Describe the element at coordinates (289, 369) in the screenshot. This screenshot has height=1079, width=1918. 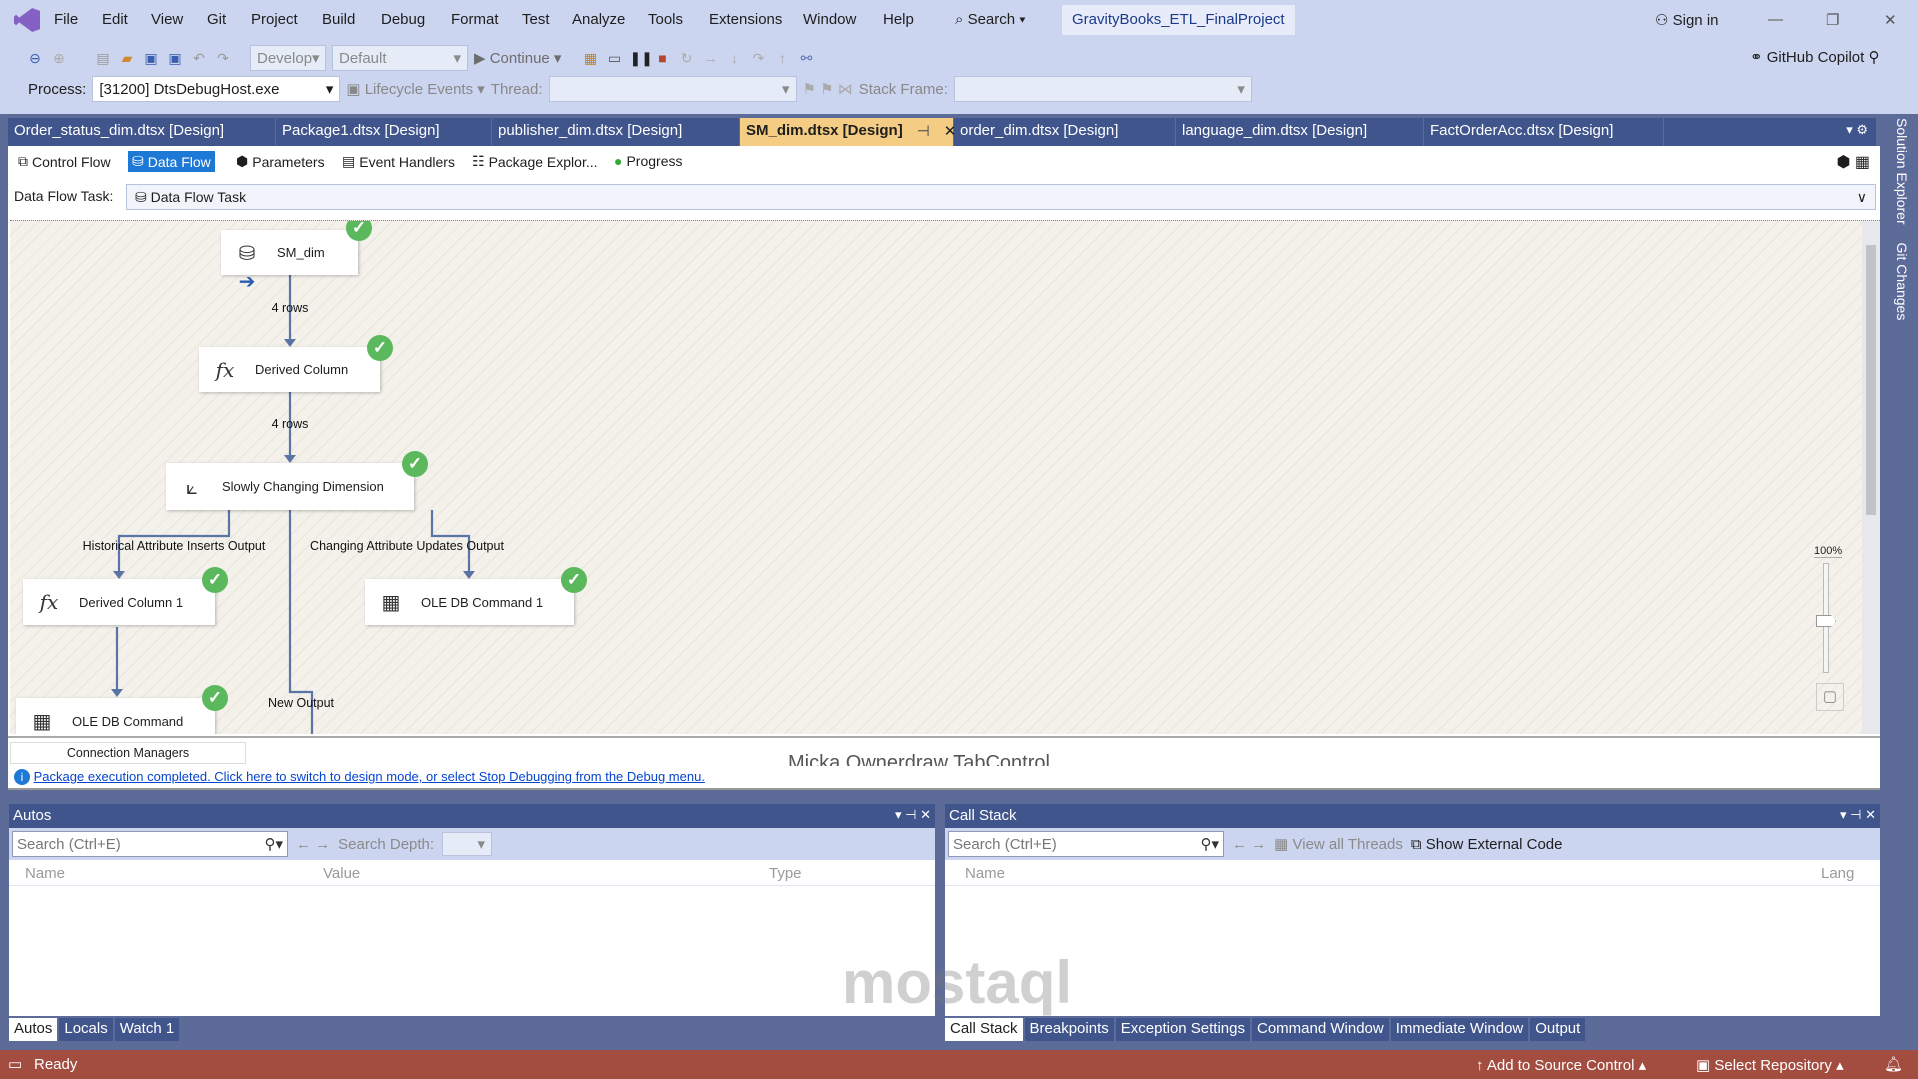
I see `node-derived-column: fx Derived Column` at that location.